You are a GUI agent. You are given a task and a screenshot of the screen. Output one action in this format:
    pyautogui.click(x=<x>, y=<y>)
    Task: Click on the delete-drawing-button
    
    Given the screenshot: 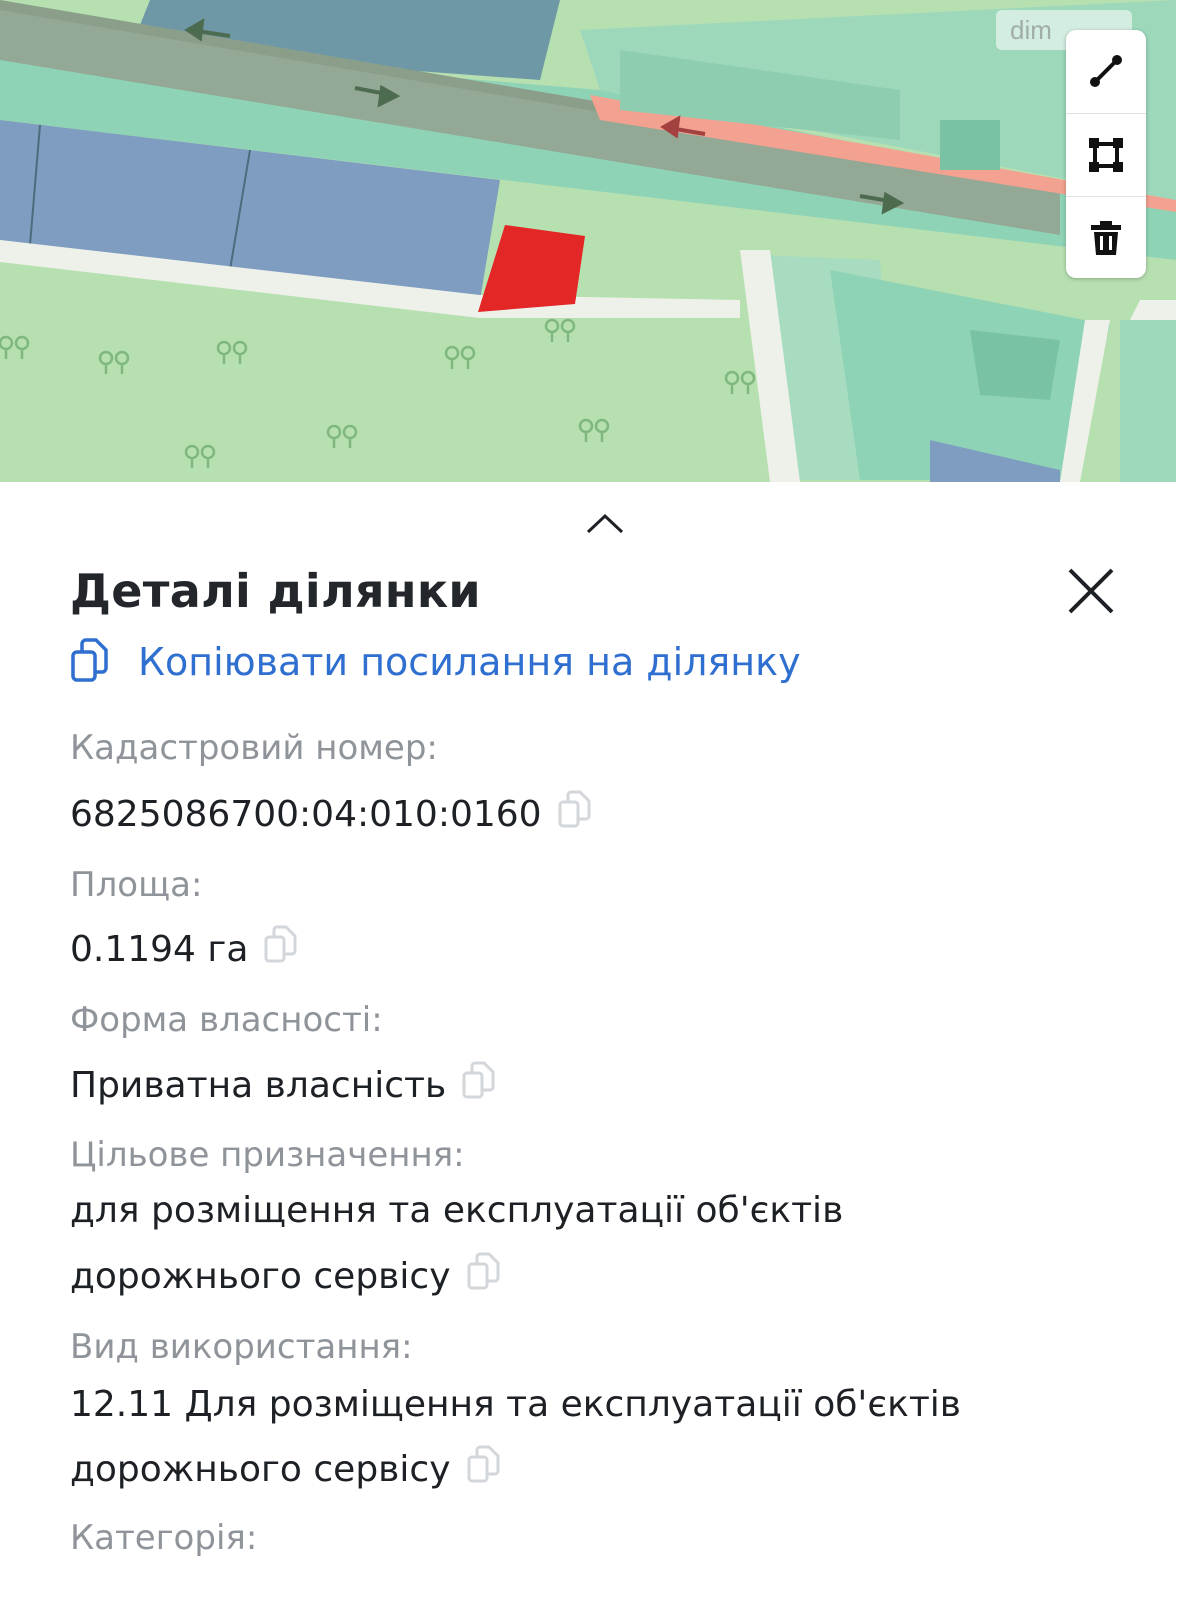 What is the action you would take?
    pyautogui.click(x=1106, y=237)
    